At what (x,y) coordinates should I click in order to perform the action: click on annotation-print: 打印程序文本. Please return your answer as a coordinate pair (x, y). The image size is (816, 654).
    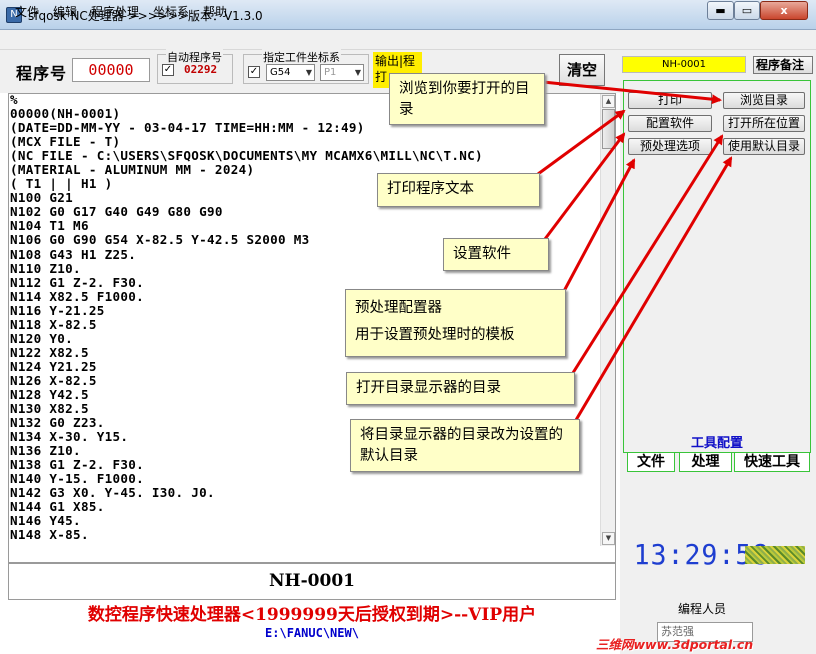
    Looking at the image, I should click on (458, 190).